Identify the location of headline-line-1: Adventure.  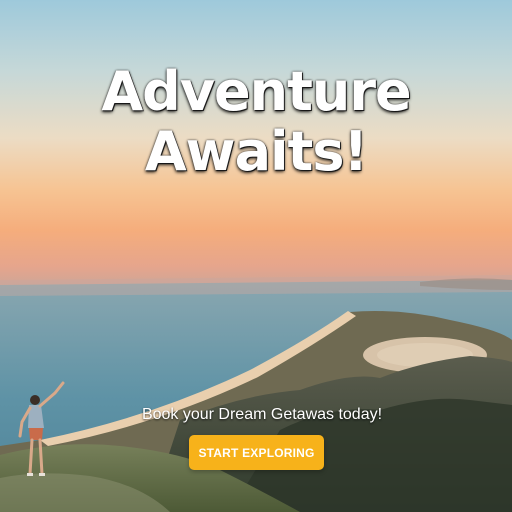
(256, 91).